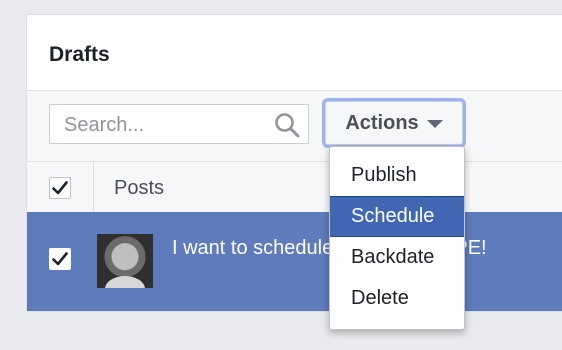 The width and height of the screenshot is (562, 350). I want to click on menu-item-schedule: Schedule, so click(397, 216).